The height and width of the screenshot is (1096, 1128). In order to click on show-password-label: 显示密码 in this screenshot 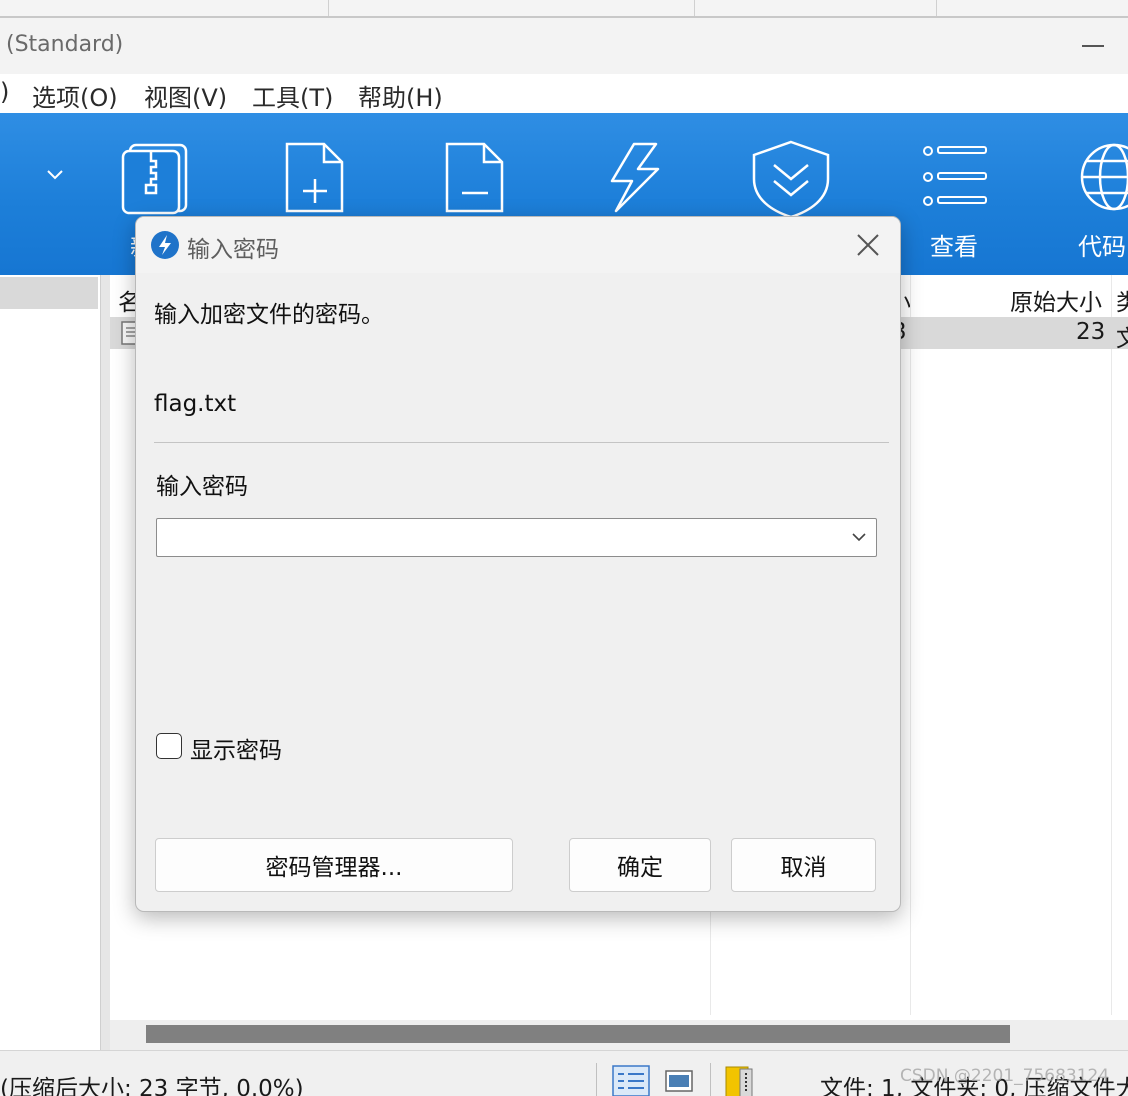, I will do `click(236, 748)`.